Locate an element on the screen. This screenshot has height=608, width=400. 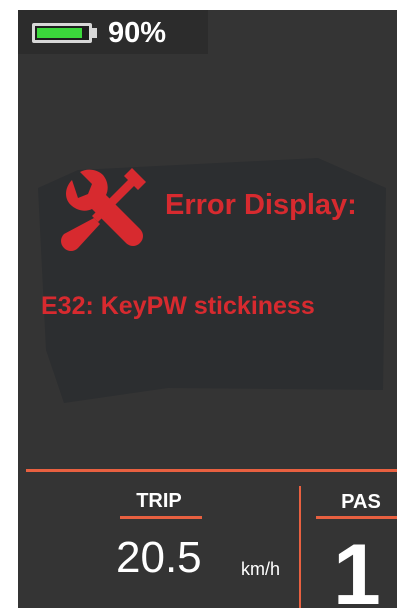
trip-unit: km/h is located at coordinates (261, 569).